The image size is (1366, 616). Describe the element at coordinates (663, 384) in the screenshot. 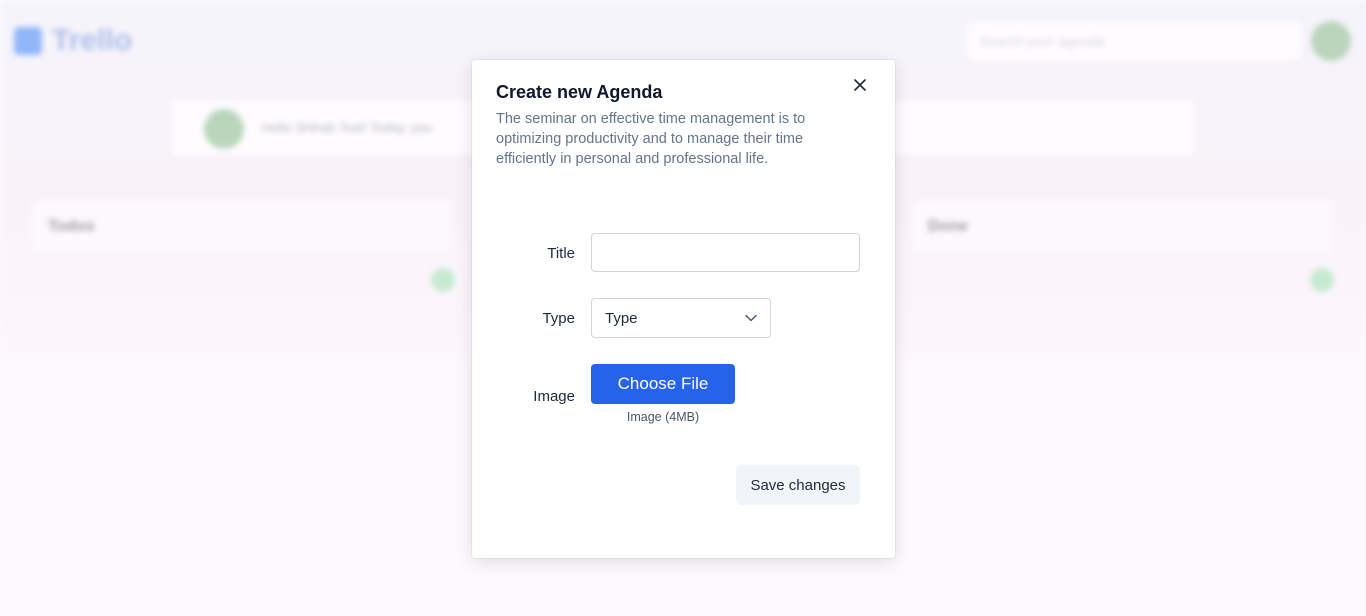

I see `choose-file-button: Choose File` at that location.